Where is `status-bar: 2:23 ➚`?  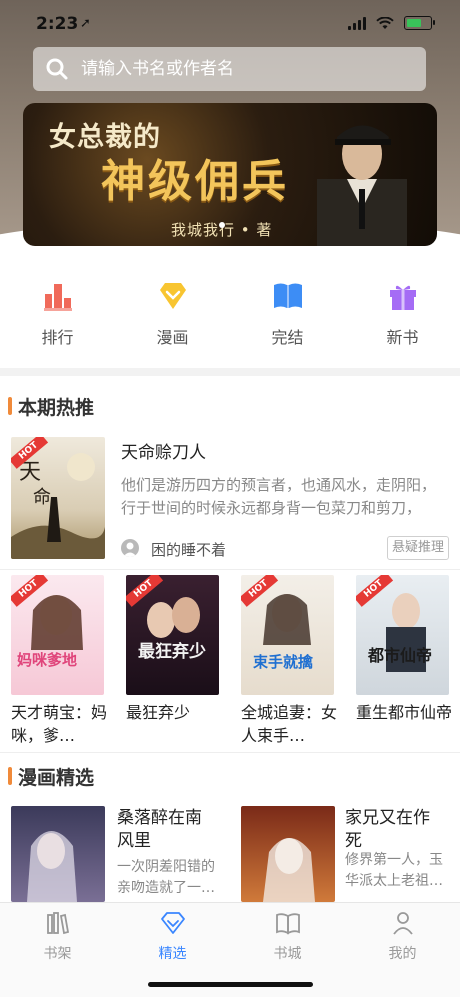
status-bar: 2:23 ➚ is located at coordinates (230, 24).